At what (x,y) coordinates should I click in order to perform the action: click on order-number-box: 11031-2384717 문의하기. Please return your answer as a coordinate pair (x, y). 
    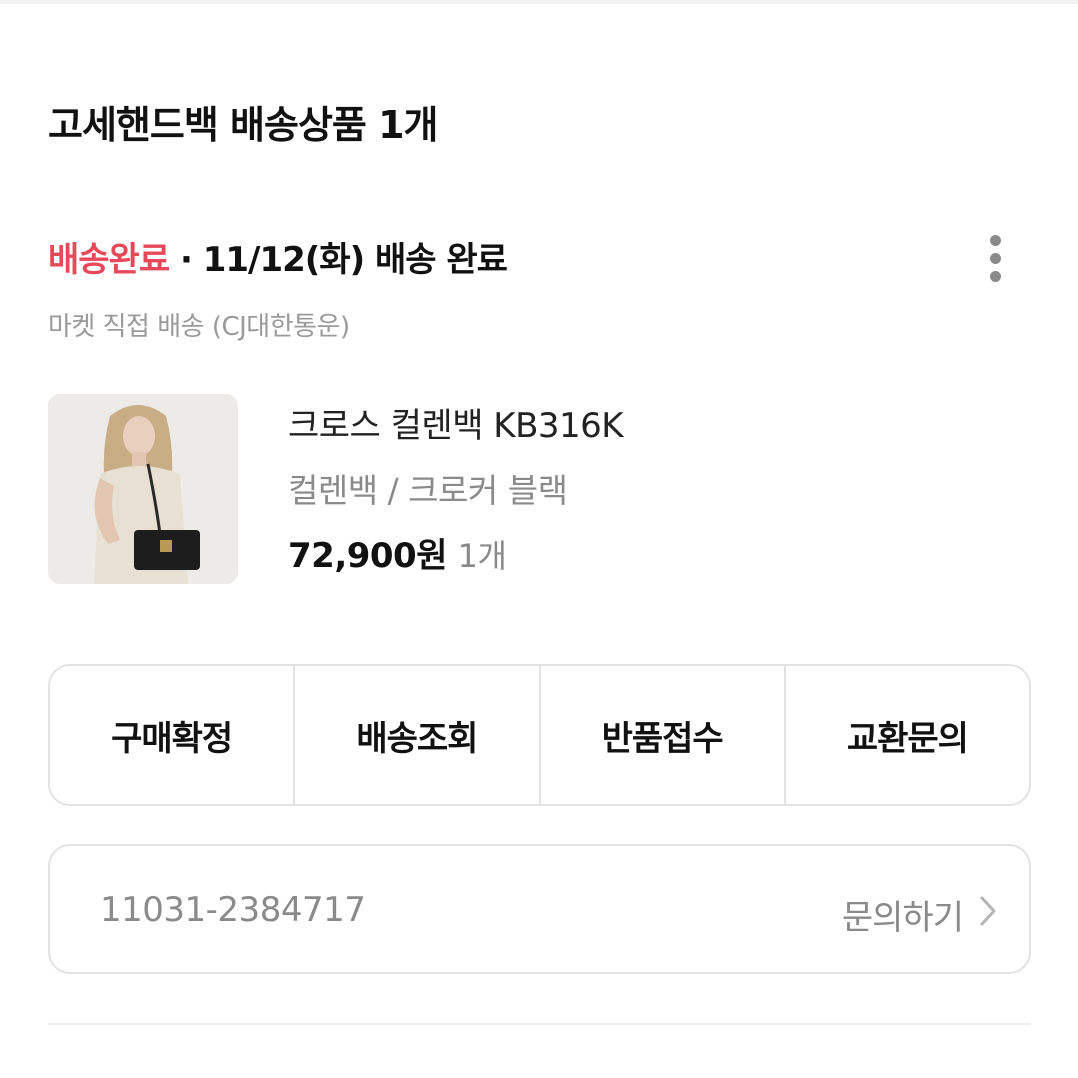
    Looking at the image, I should click on (539, 909).